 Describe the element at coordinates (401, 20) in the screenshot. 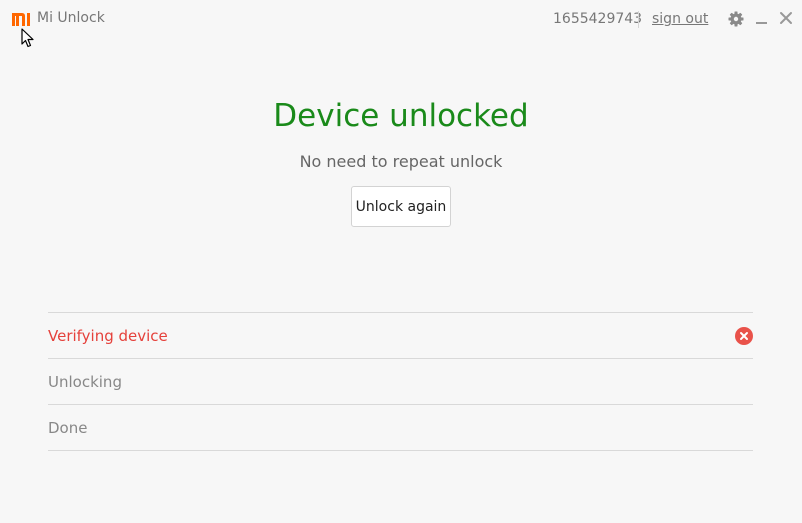

I see `title-bar: Mi Unlock 1655429743 sign out` at that location.